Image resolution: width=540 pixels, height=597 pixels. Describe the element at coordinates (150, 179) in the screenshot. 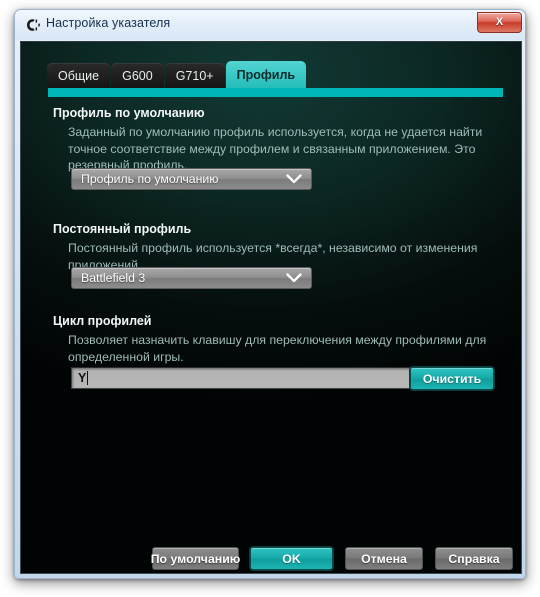

I see `default-profile-value: Профиль по умолчанию` at that location.